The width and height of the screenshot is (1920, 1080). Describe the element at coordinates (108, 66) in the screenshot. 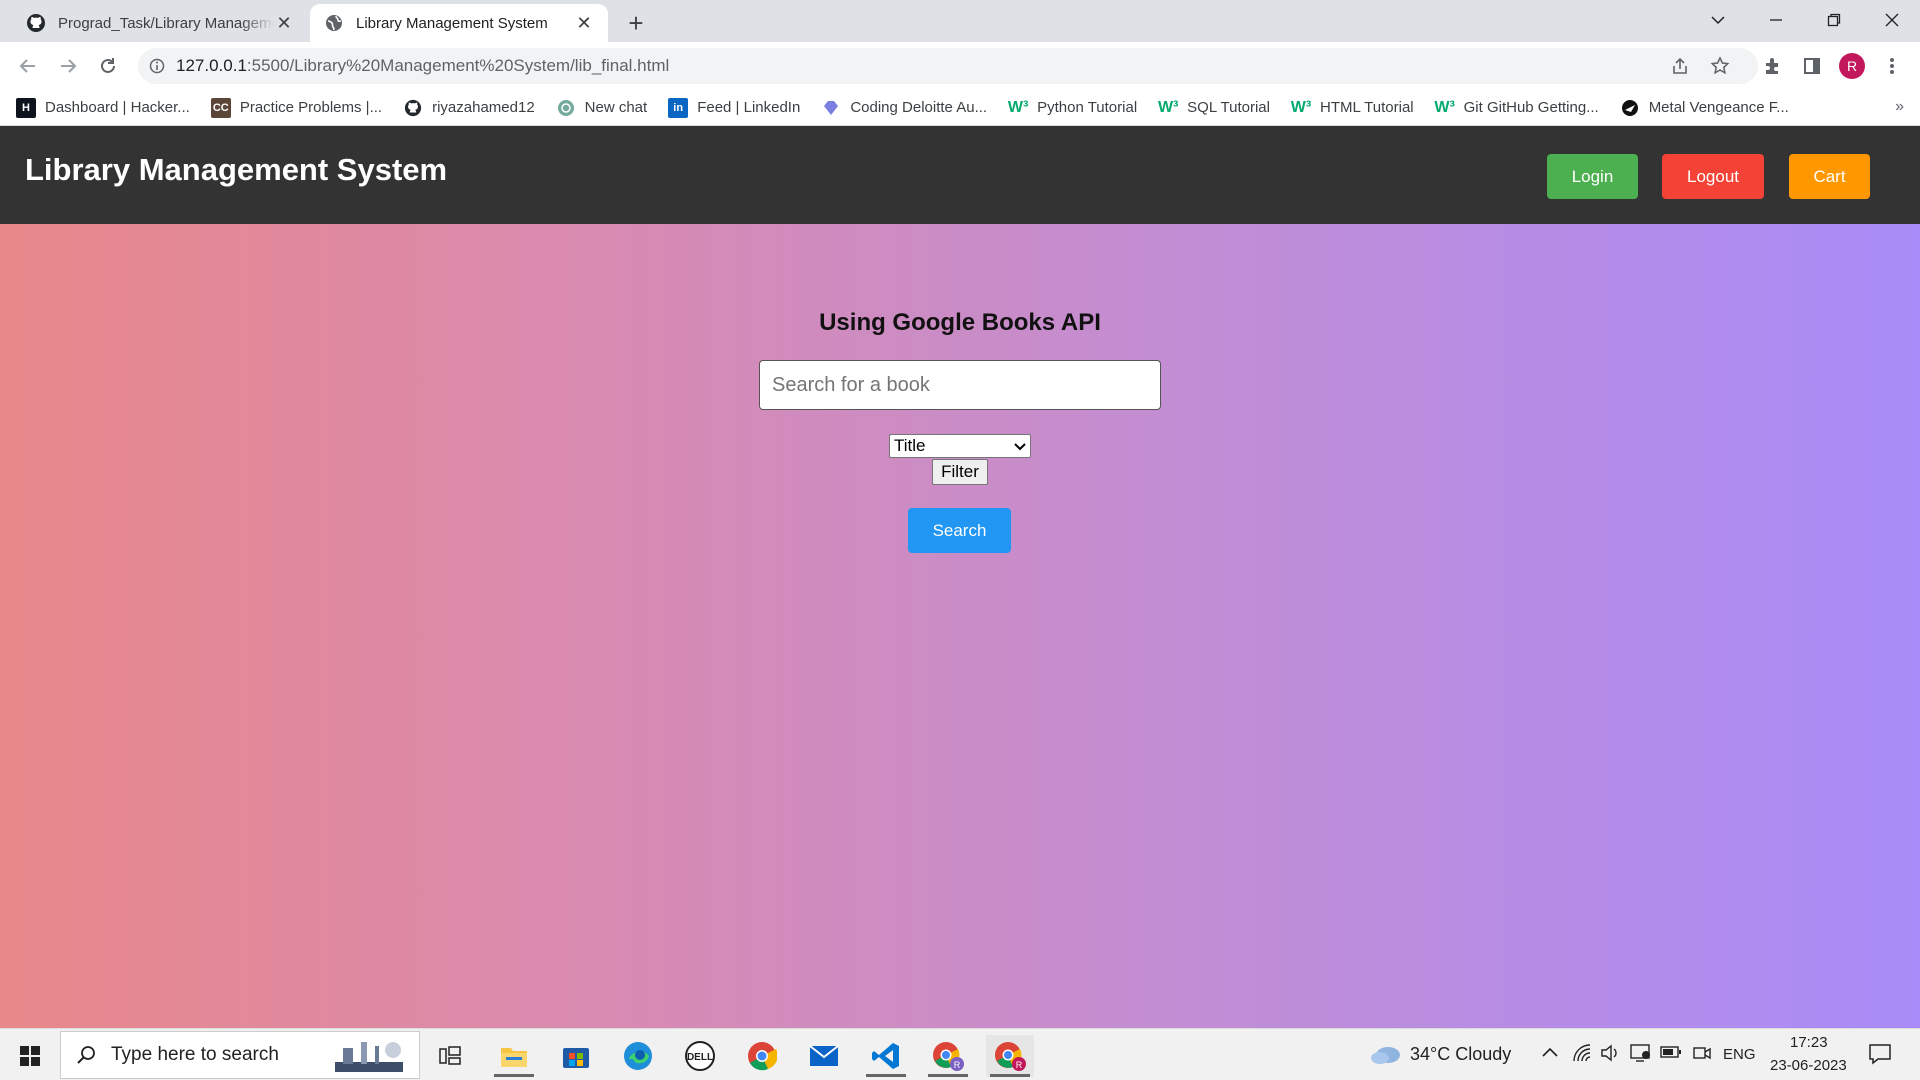

I see `reload-icon` at that location.